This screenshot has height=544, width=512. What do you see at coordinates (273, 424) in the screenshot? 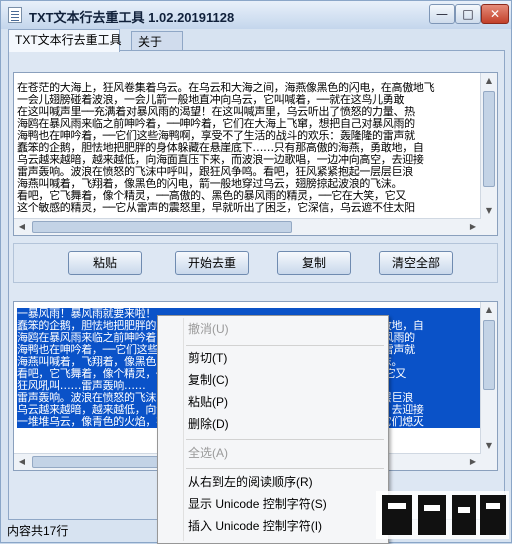
I see `menu-item-delete: 删除(D)` at bounding box center [273, 424].